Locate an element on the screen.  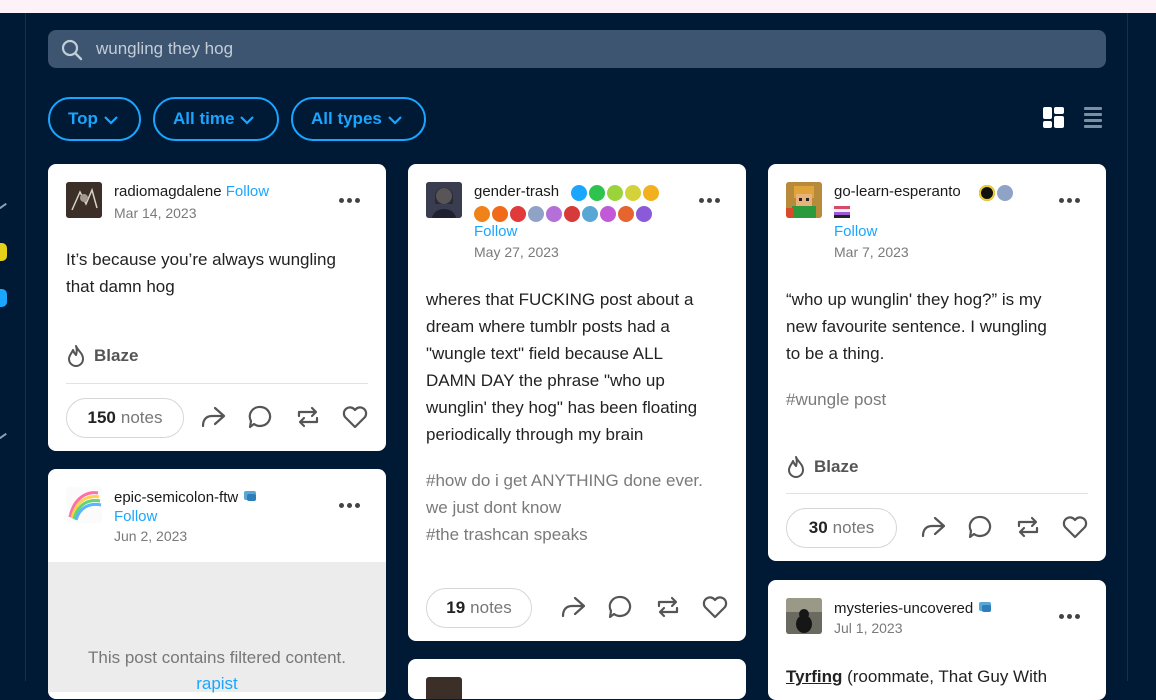
tag-link: we just dont know is located at coordinates (564, 507).